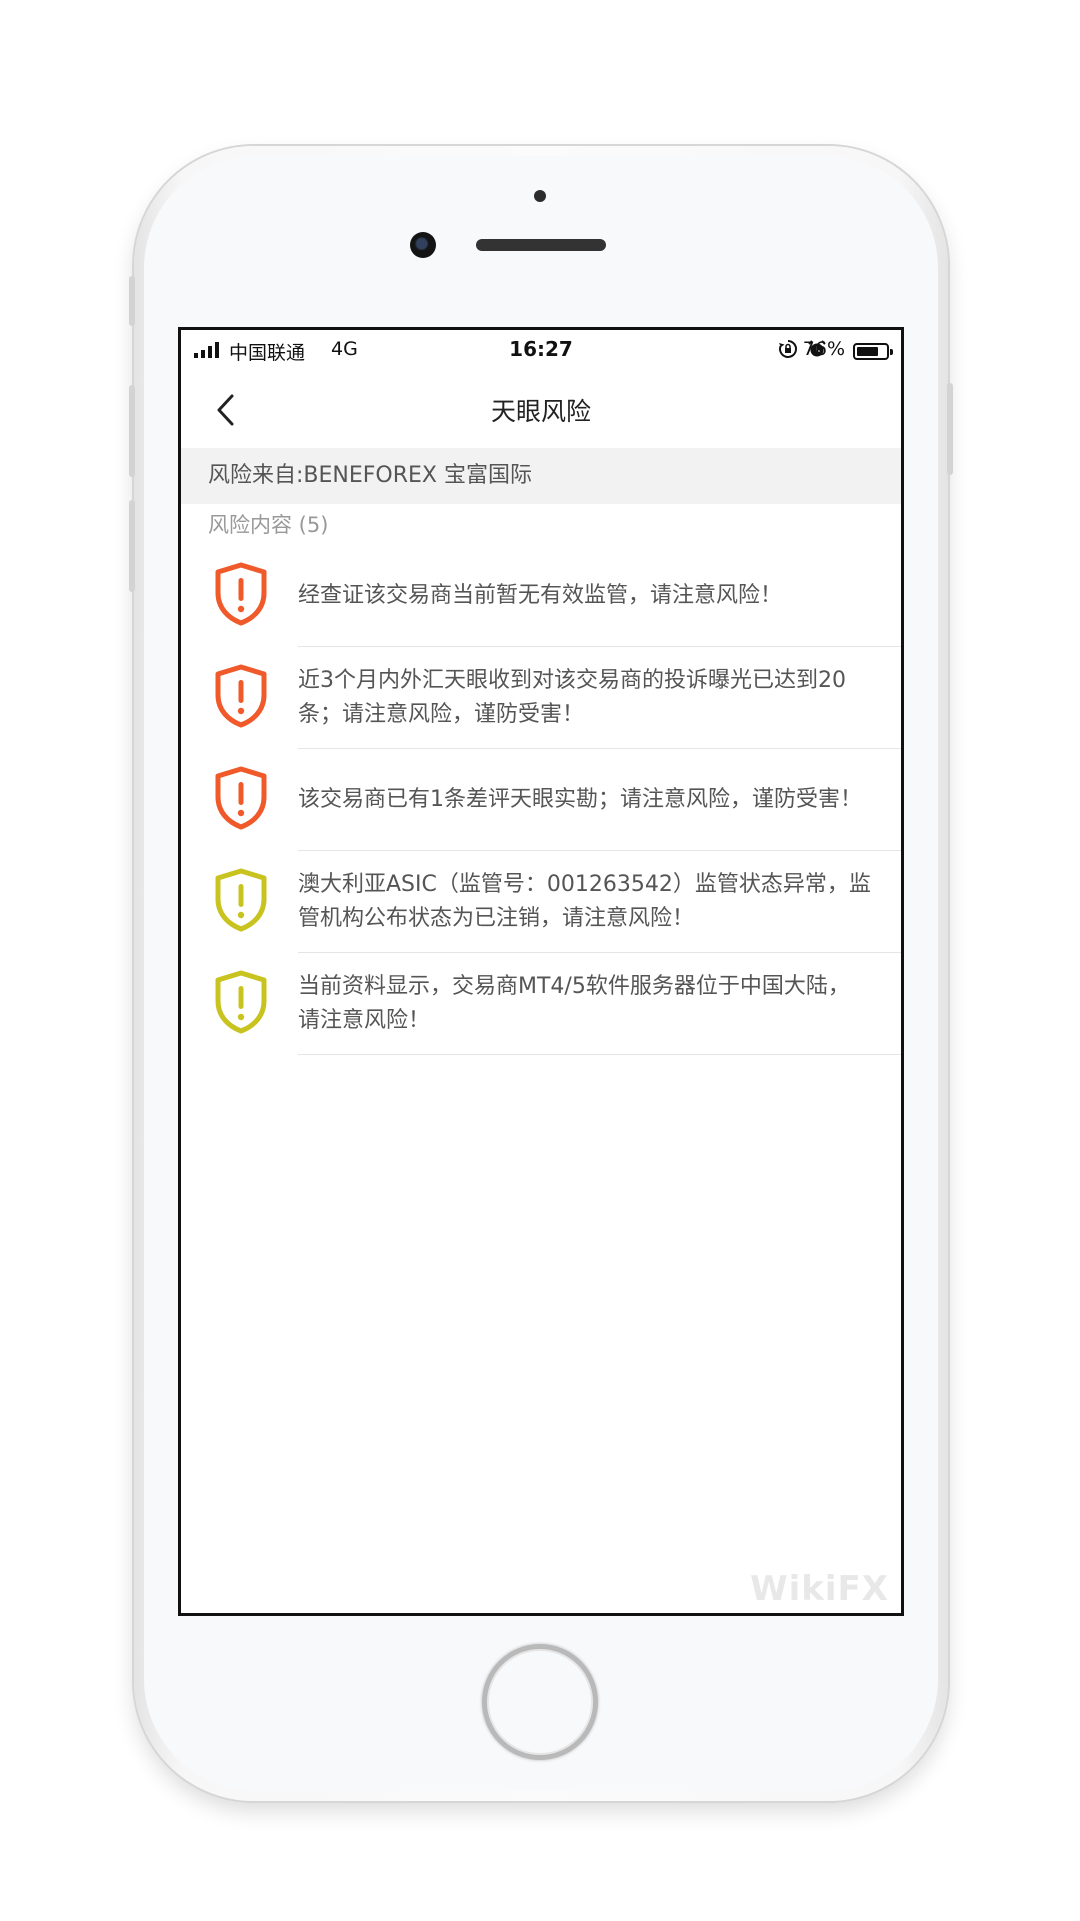 This screenshot has height=1921, width=1080. I want to click on battery-icon, so click(873, 351).